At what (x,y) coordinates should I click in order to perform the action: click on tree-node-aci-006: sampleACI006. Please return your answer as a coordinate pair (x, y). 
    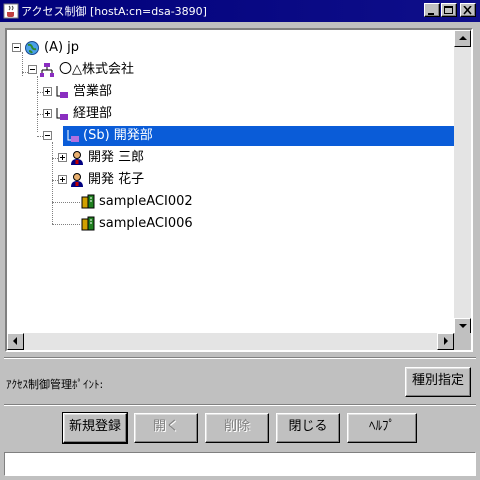
    Looking at the image, I should click on (146, 223).